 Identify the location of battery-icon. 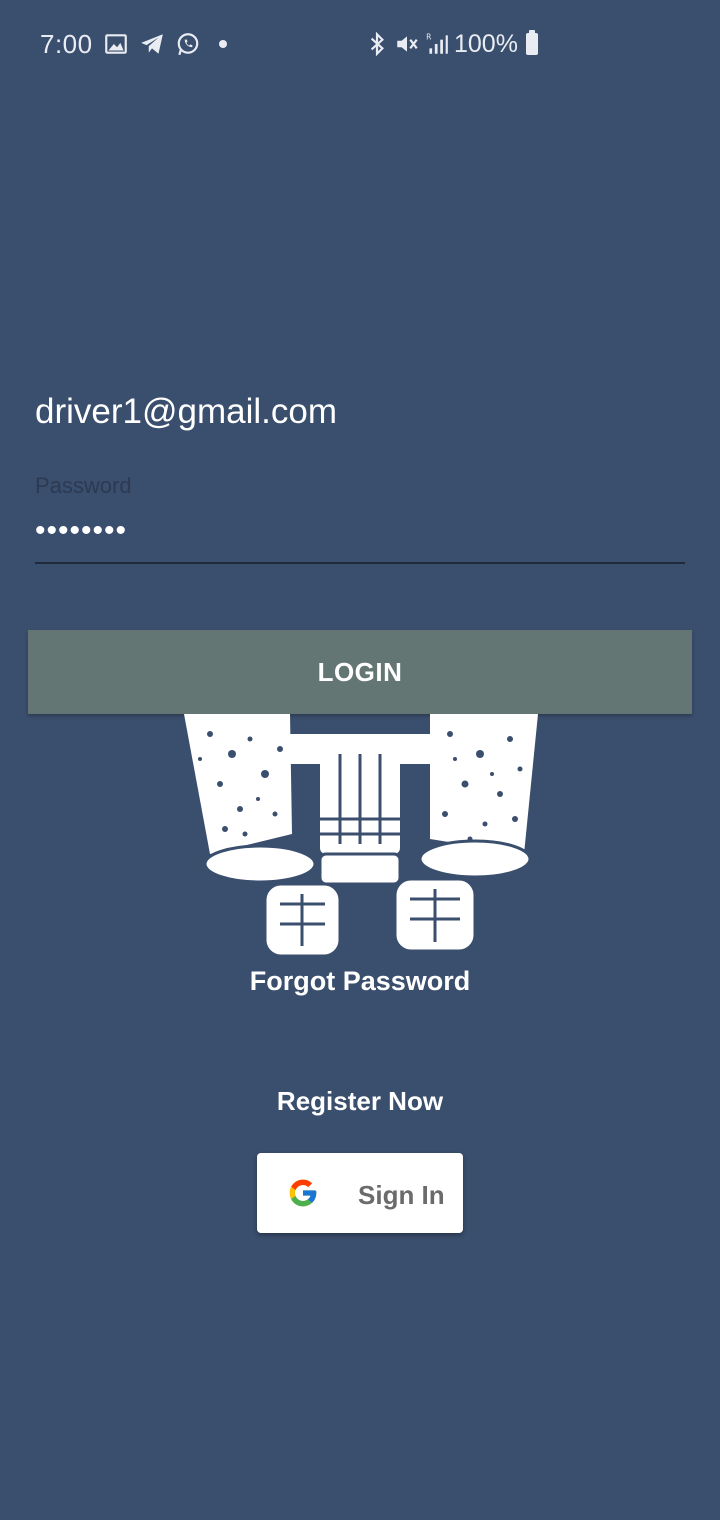
(531, 42).